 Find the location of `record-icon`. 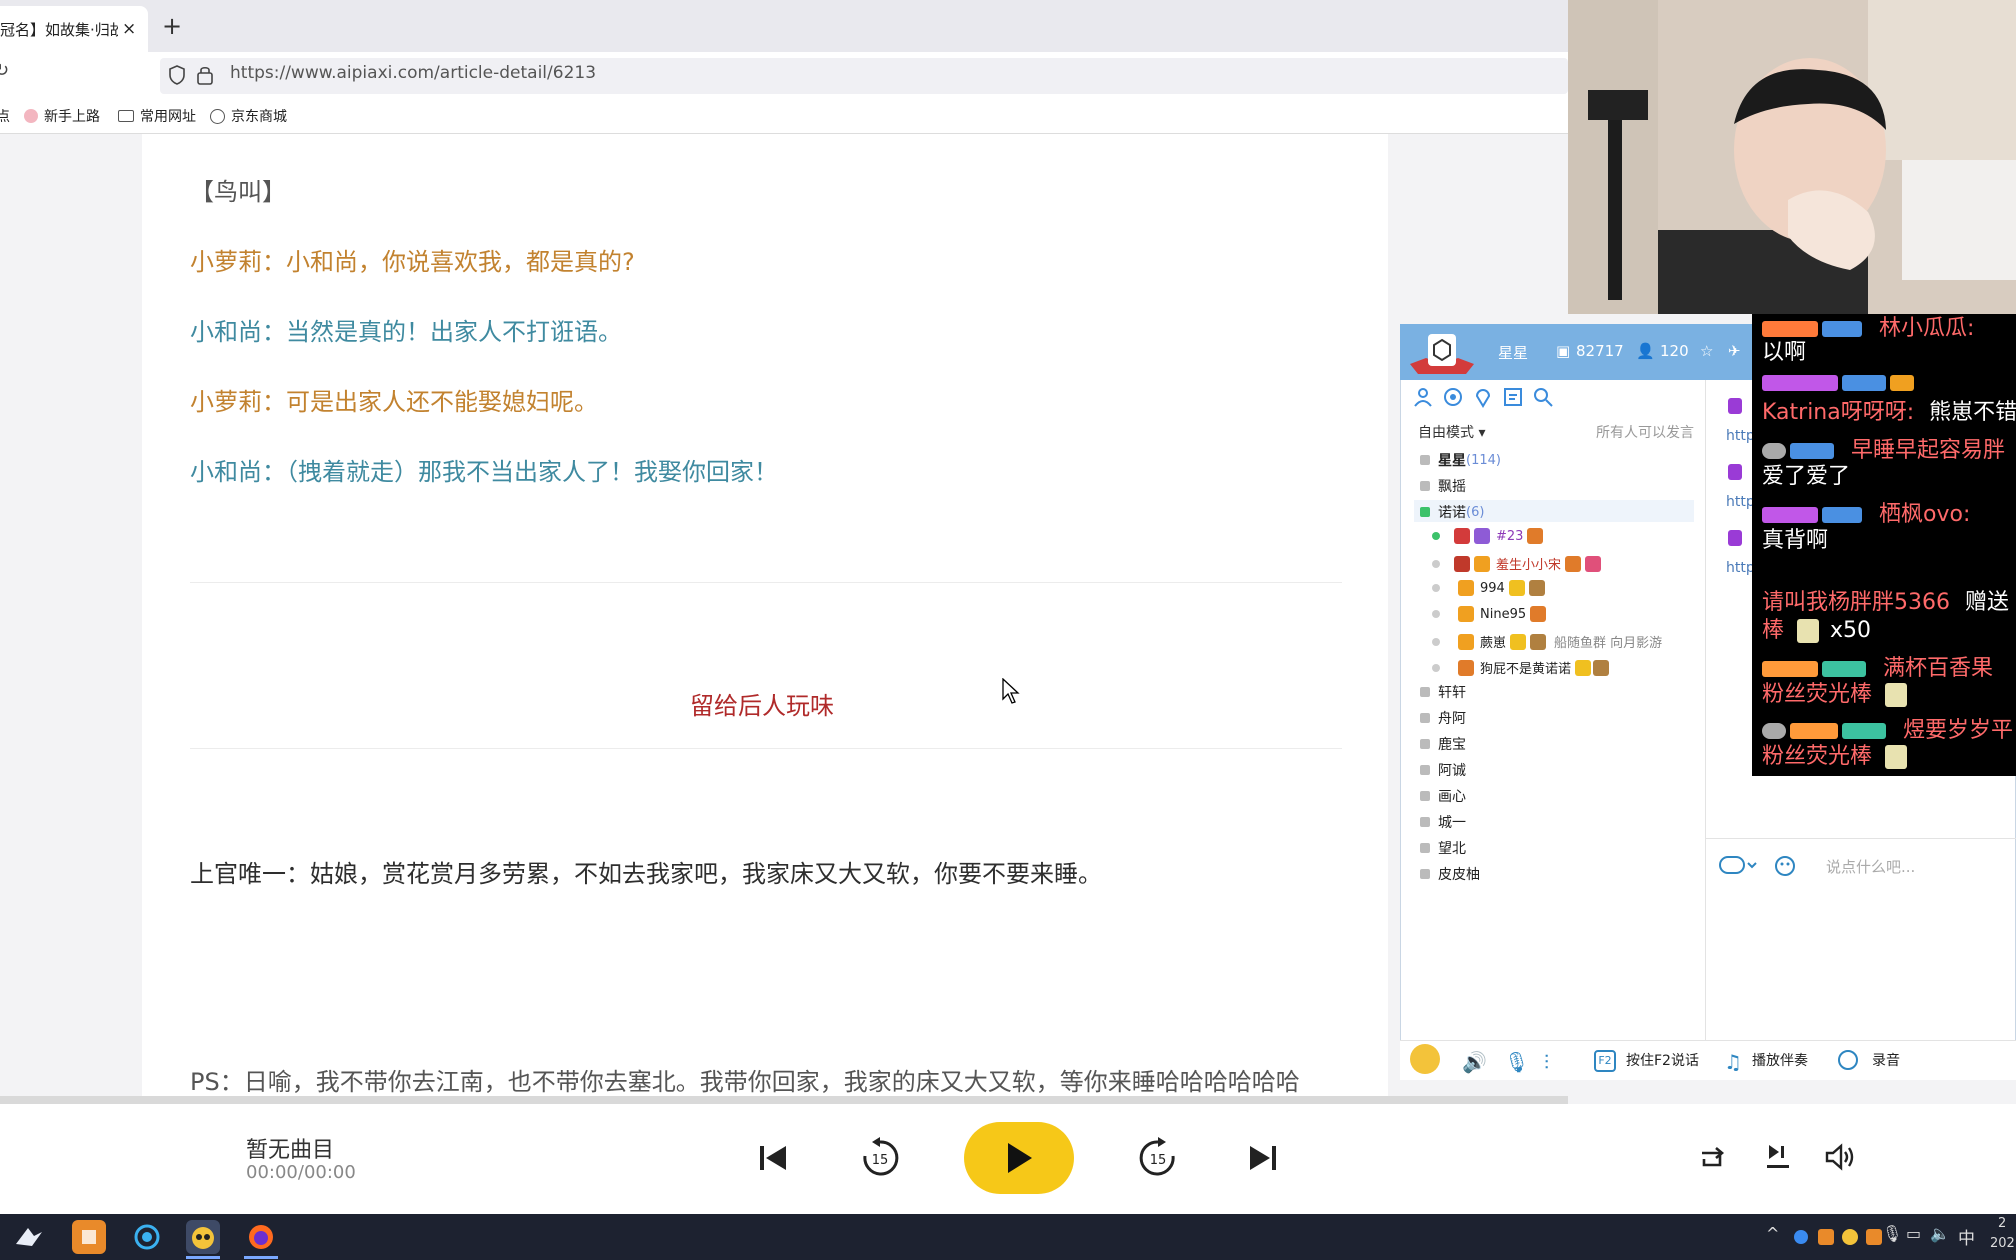

record-icon is located at coordinates (1848, 1060).